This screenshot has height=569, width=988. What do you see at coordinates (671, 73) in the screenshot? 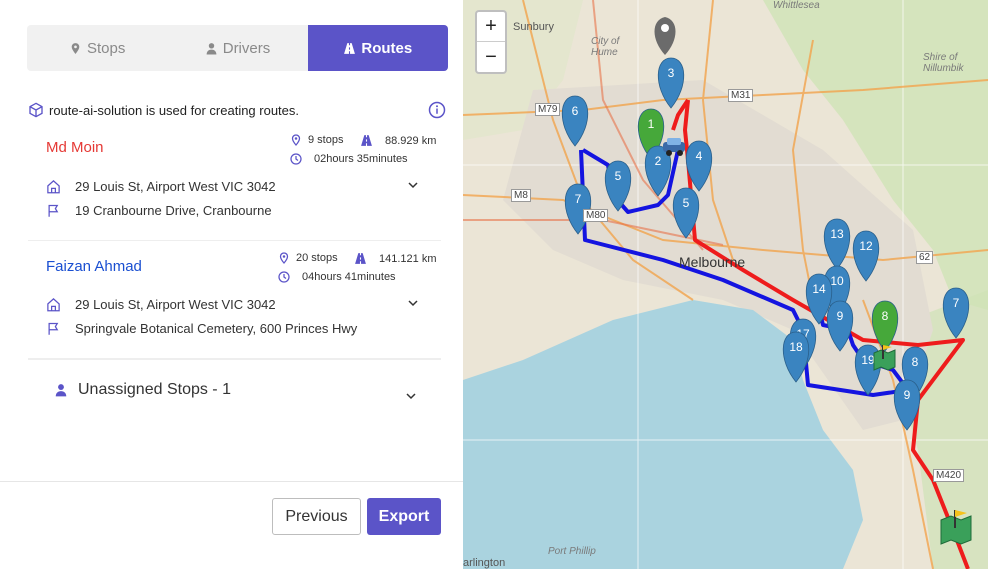
I see `marker-label: 3` at bounding box center [671, 73].